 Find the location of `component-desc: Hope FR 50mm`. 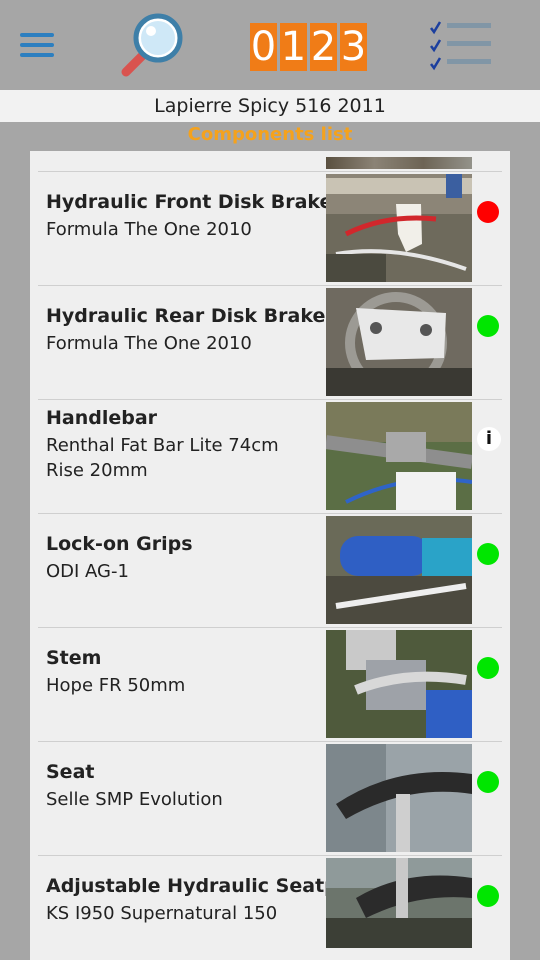

component-desc: Hope FR 50mm is located at coordinates (116, 685).